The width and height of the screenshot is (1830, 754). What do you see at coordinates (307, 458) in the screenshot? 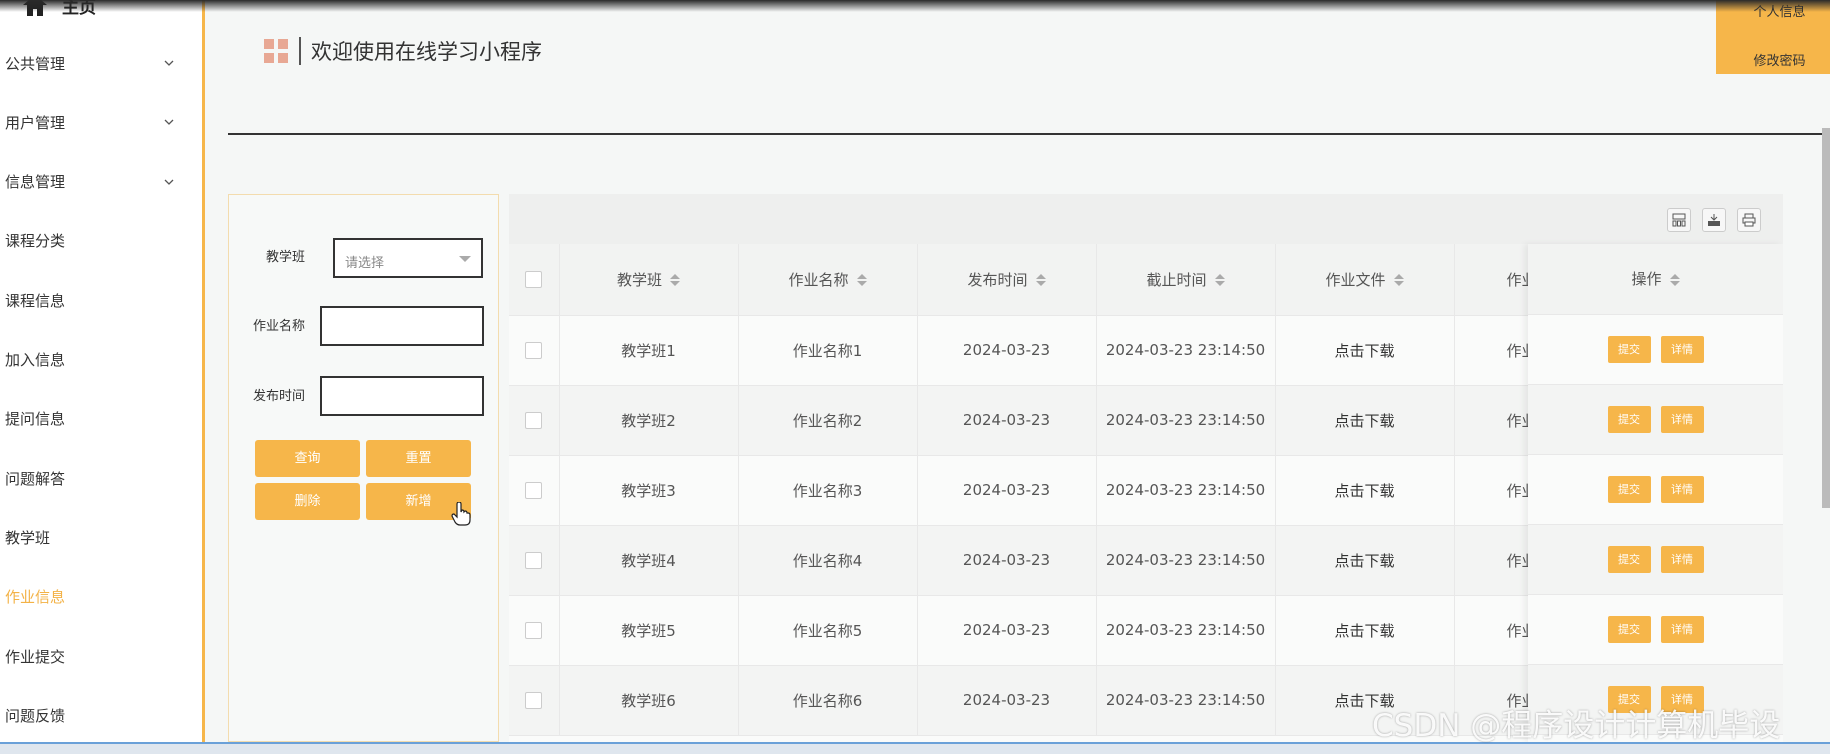
I see `query-button: 查询` at bounding box center [307, 458].